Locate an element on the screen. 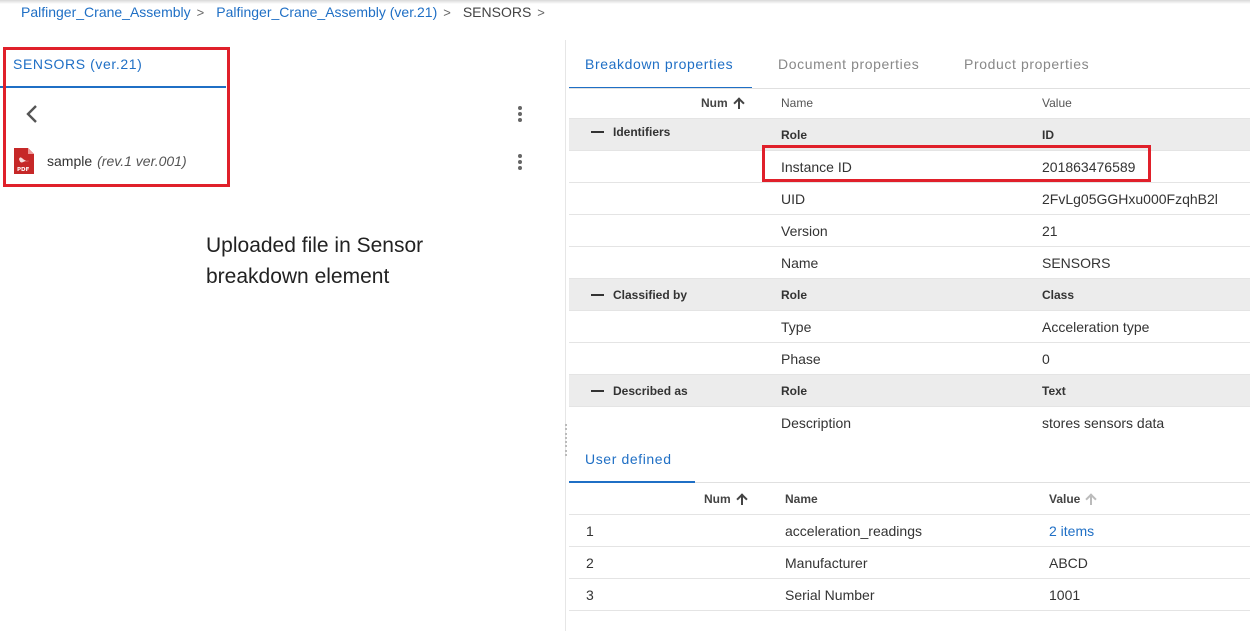 The width and height of the screenshot is (1250, 631). group-label: Identifiers is located at coordinates (642, 132).